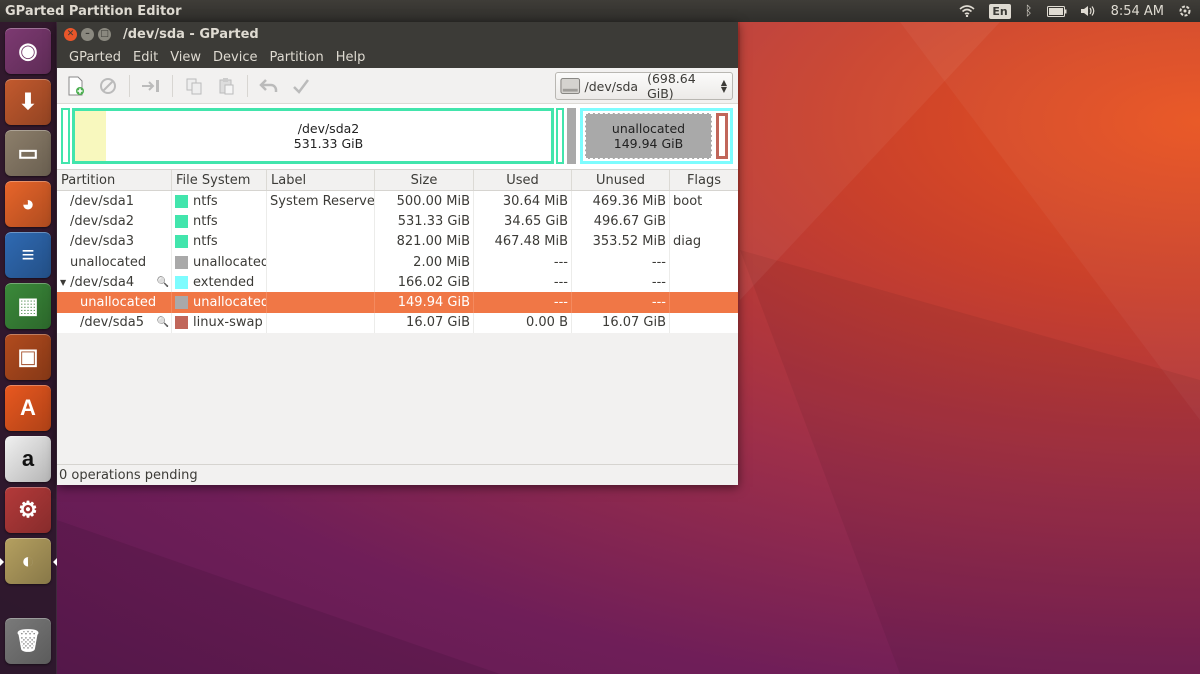 The width and height of the screenshot is (1200, 674). What do you see at coordinates (600, 11) in the screenshot?
I see `top-panel: GParted Partition Editor En ᛒ 8:54 AM` at bounding box center [600, 11].